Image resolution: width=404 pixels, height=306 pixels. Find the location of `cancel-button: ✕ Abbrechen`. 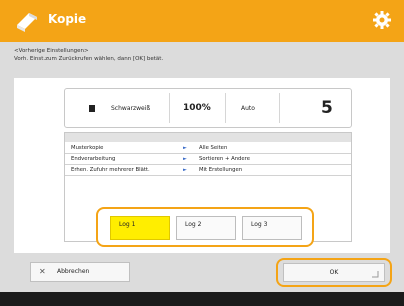

cancel-button: ✕ Abbrechen is located at coordinates (80, 272).